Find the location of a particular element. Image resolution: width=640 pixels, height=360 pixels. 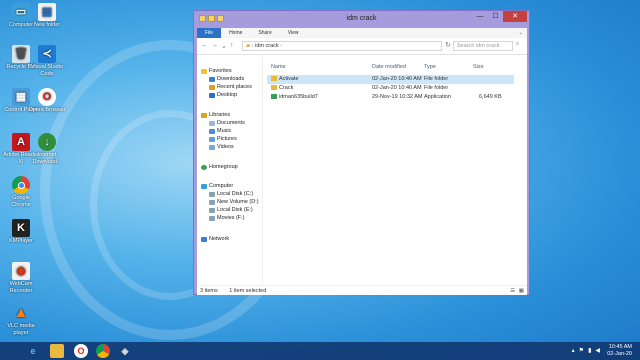

desktop-icon-opera: O Opera Browser is located at coordinates (47, 101).